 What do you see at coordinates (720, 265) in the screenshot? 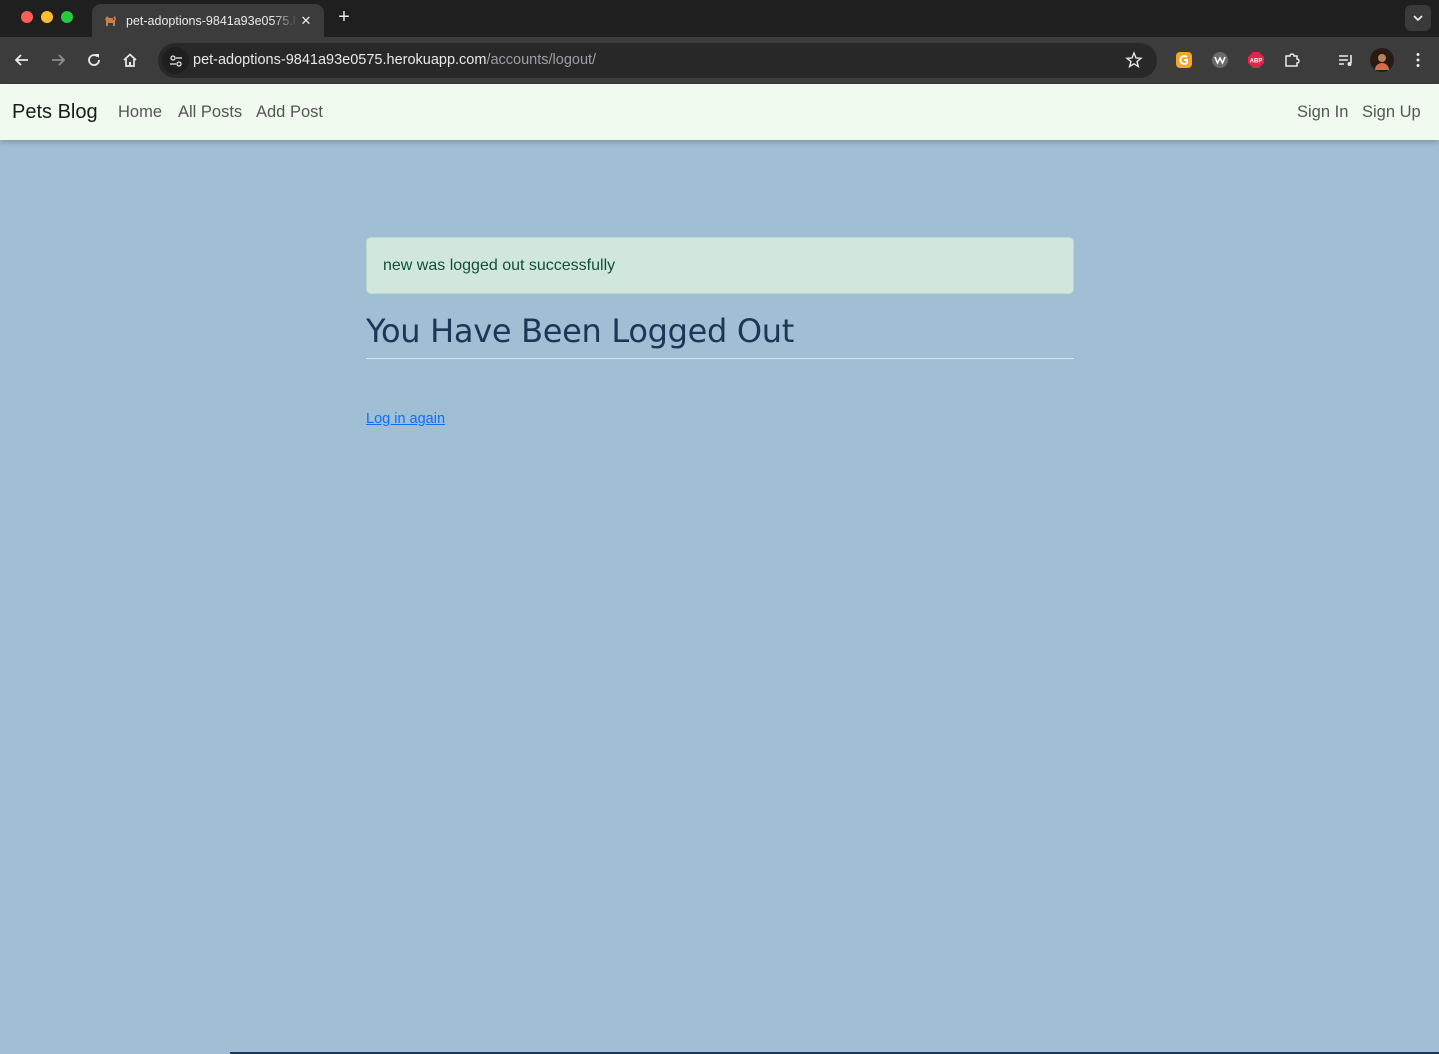
I see `success-alert: new was logged out successfully` at bounding box center [720, 265].